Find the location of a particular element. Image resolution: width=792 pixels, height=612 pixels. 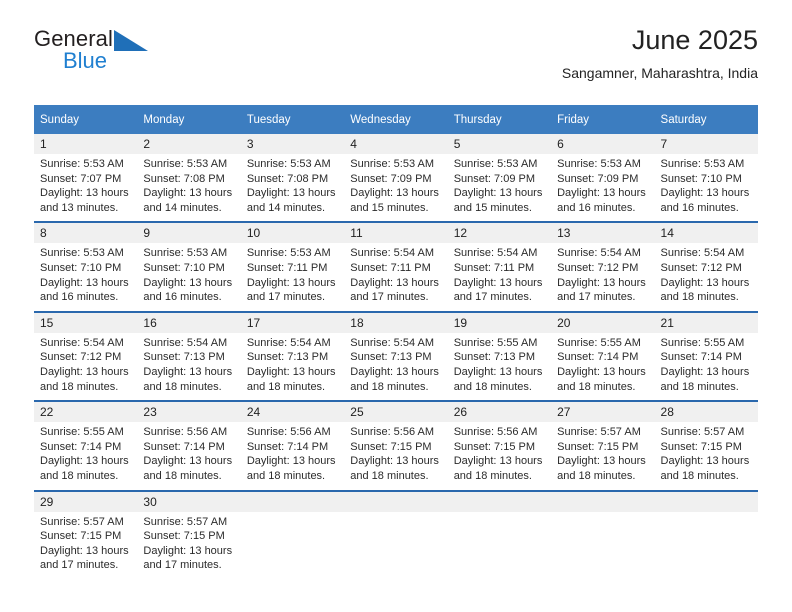

day-number: 9 is located at coordinates (189, 232).